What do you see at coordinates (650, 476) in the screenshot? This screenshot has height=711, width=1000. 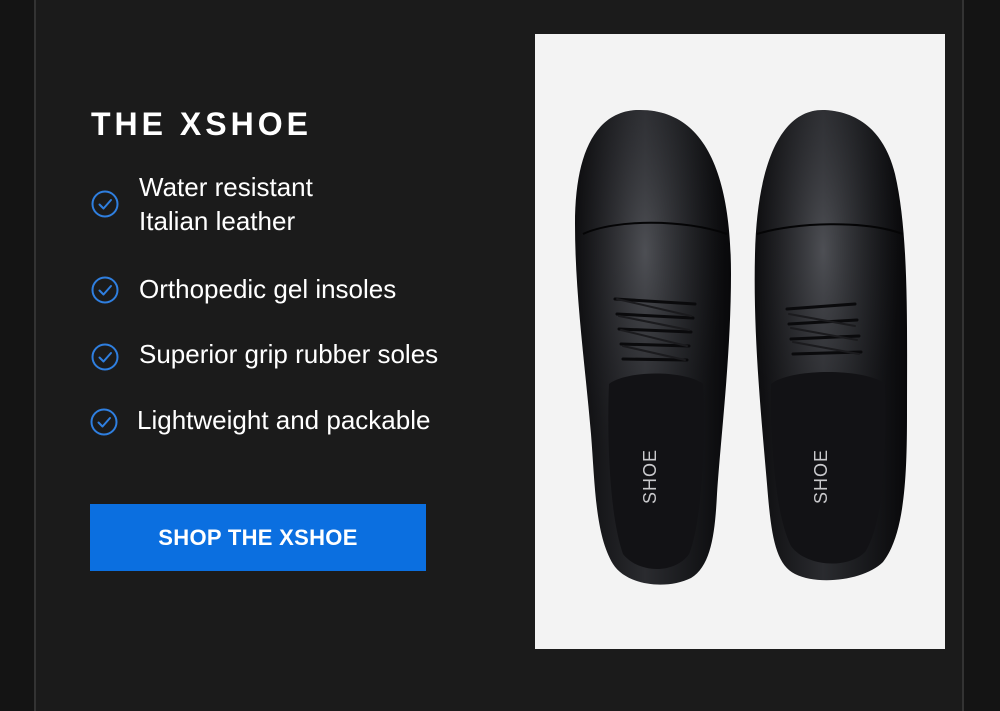 I see `insole-brand-left: SHOE` at bounding box center [650, 476].